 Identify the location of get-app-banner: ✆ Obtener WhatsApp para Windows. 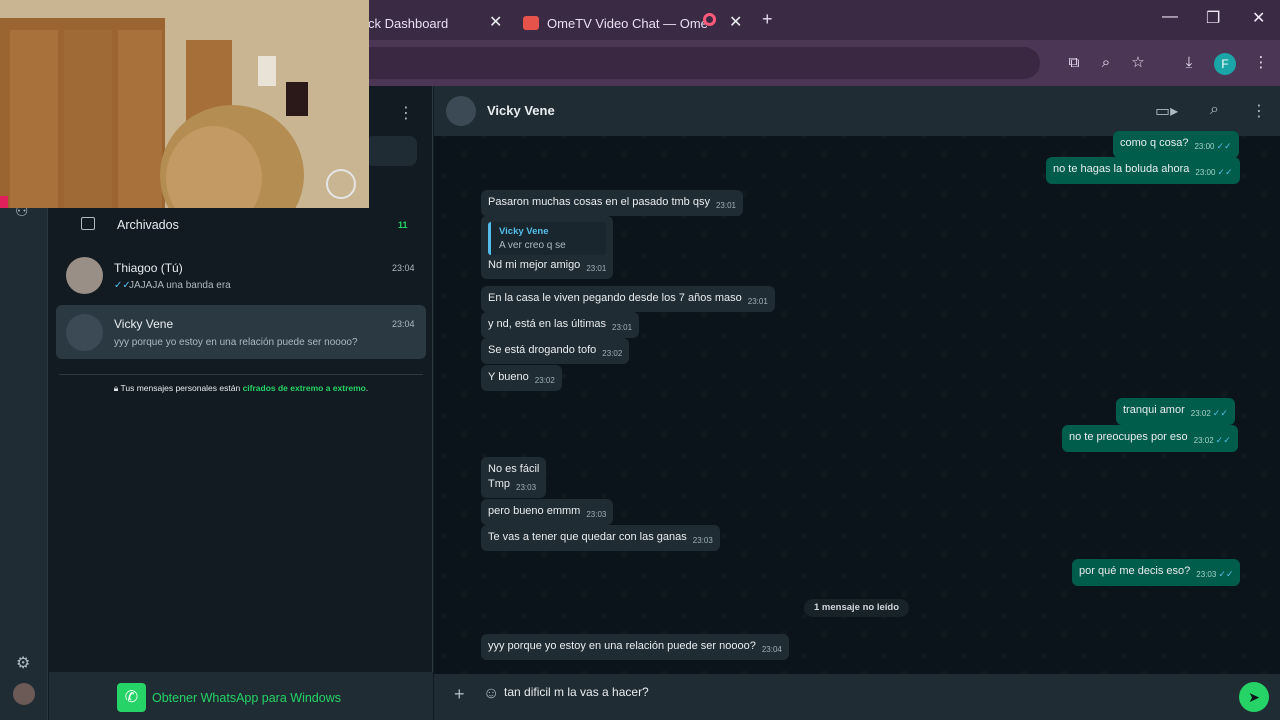
(241, 696).